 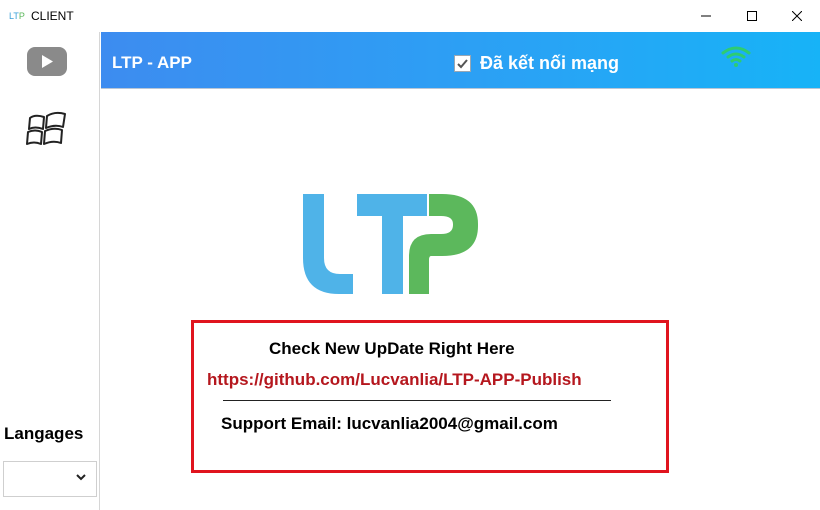 What do you see at coordinates (392, 348) in the screenshot?
I see `update-heading: Check New UpDate Right Here` at bounding box center [392, 348].